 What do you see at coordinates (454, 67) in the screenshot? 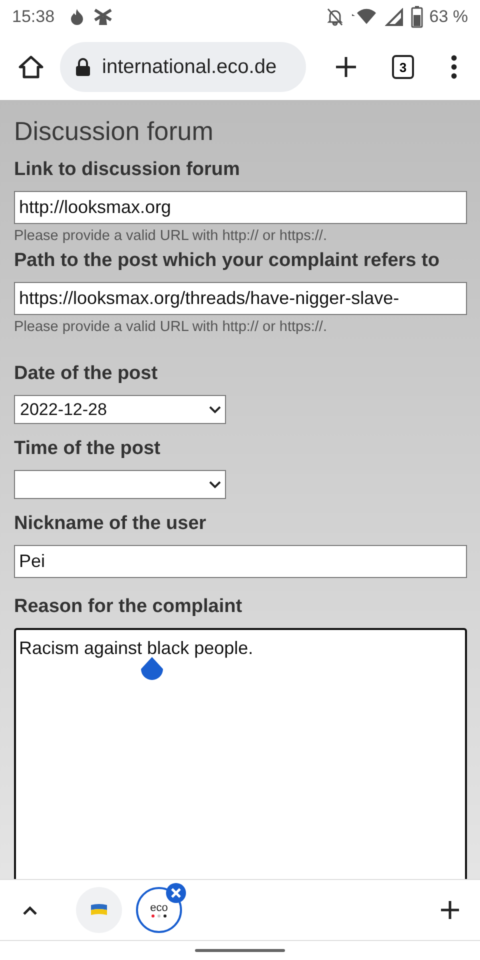
I see `menu-icon` at bounding box center [454, 67].